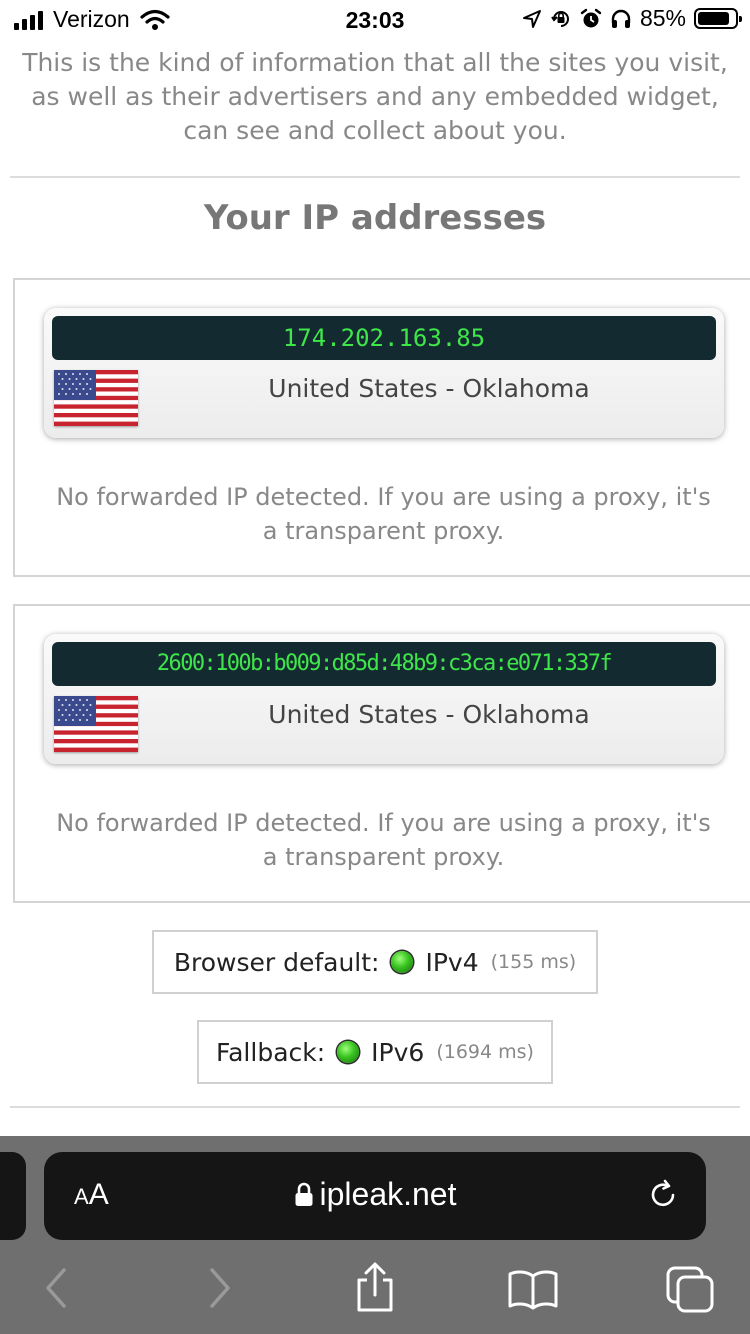 This screenshot has height=1334, width=750. What do you see at coordinates (388, 1194) in the screenshot?
I see `url-text: ipleak.net` at bounding box center [388, 1194].